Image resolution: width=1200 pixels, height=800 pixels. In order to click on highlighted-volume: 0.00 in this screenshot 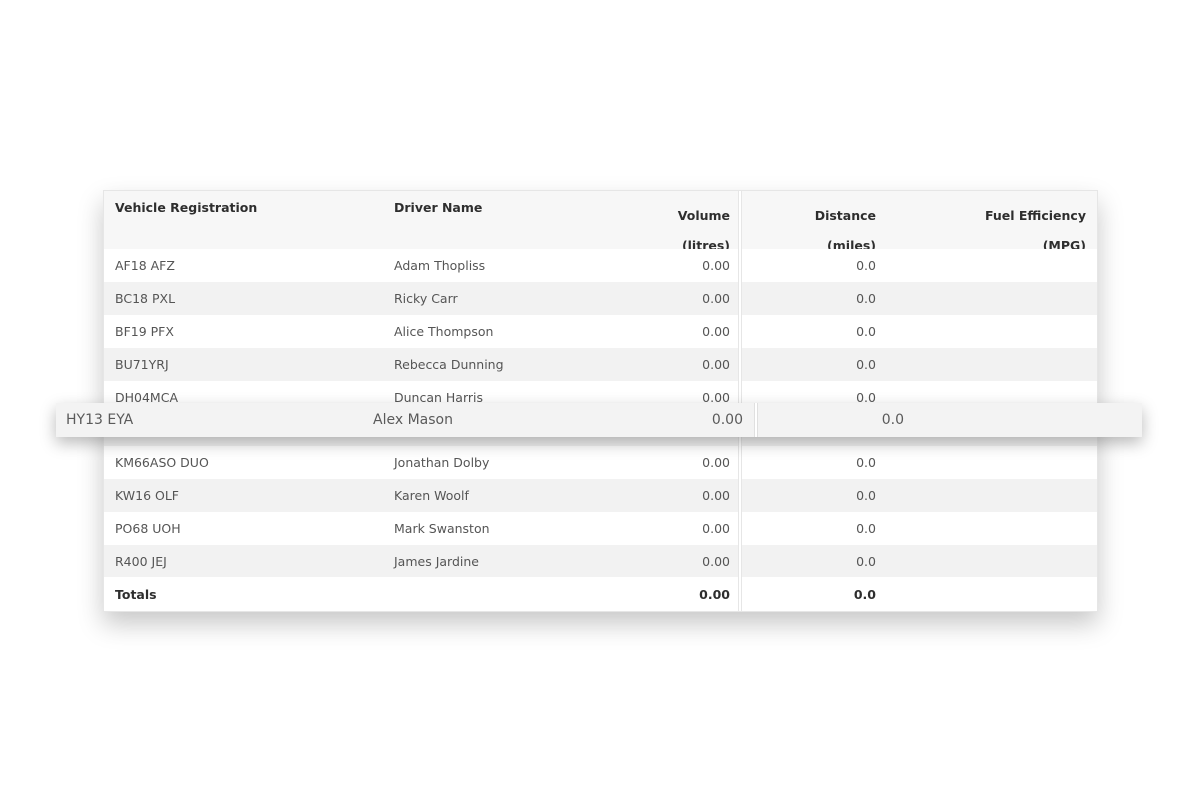, I will do `click(727, 420)`.